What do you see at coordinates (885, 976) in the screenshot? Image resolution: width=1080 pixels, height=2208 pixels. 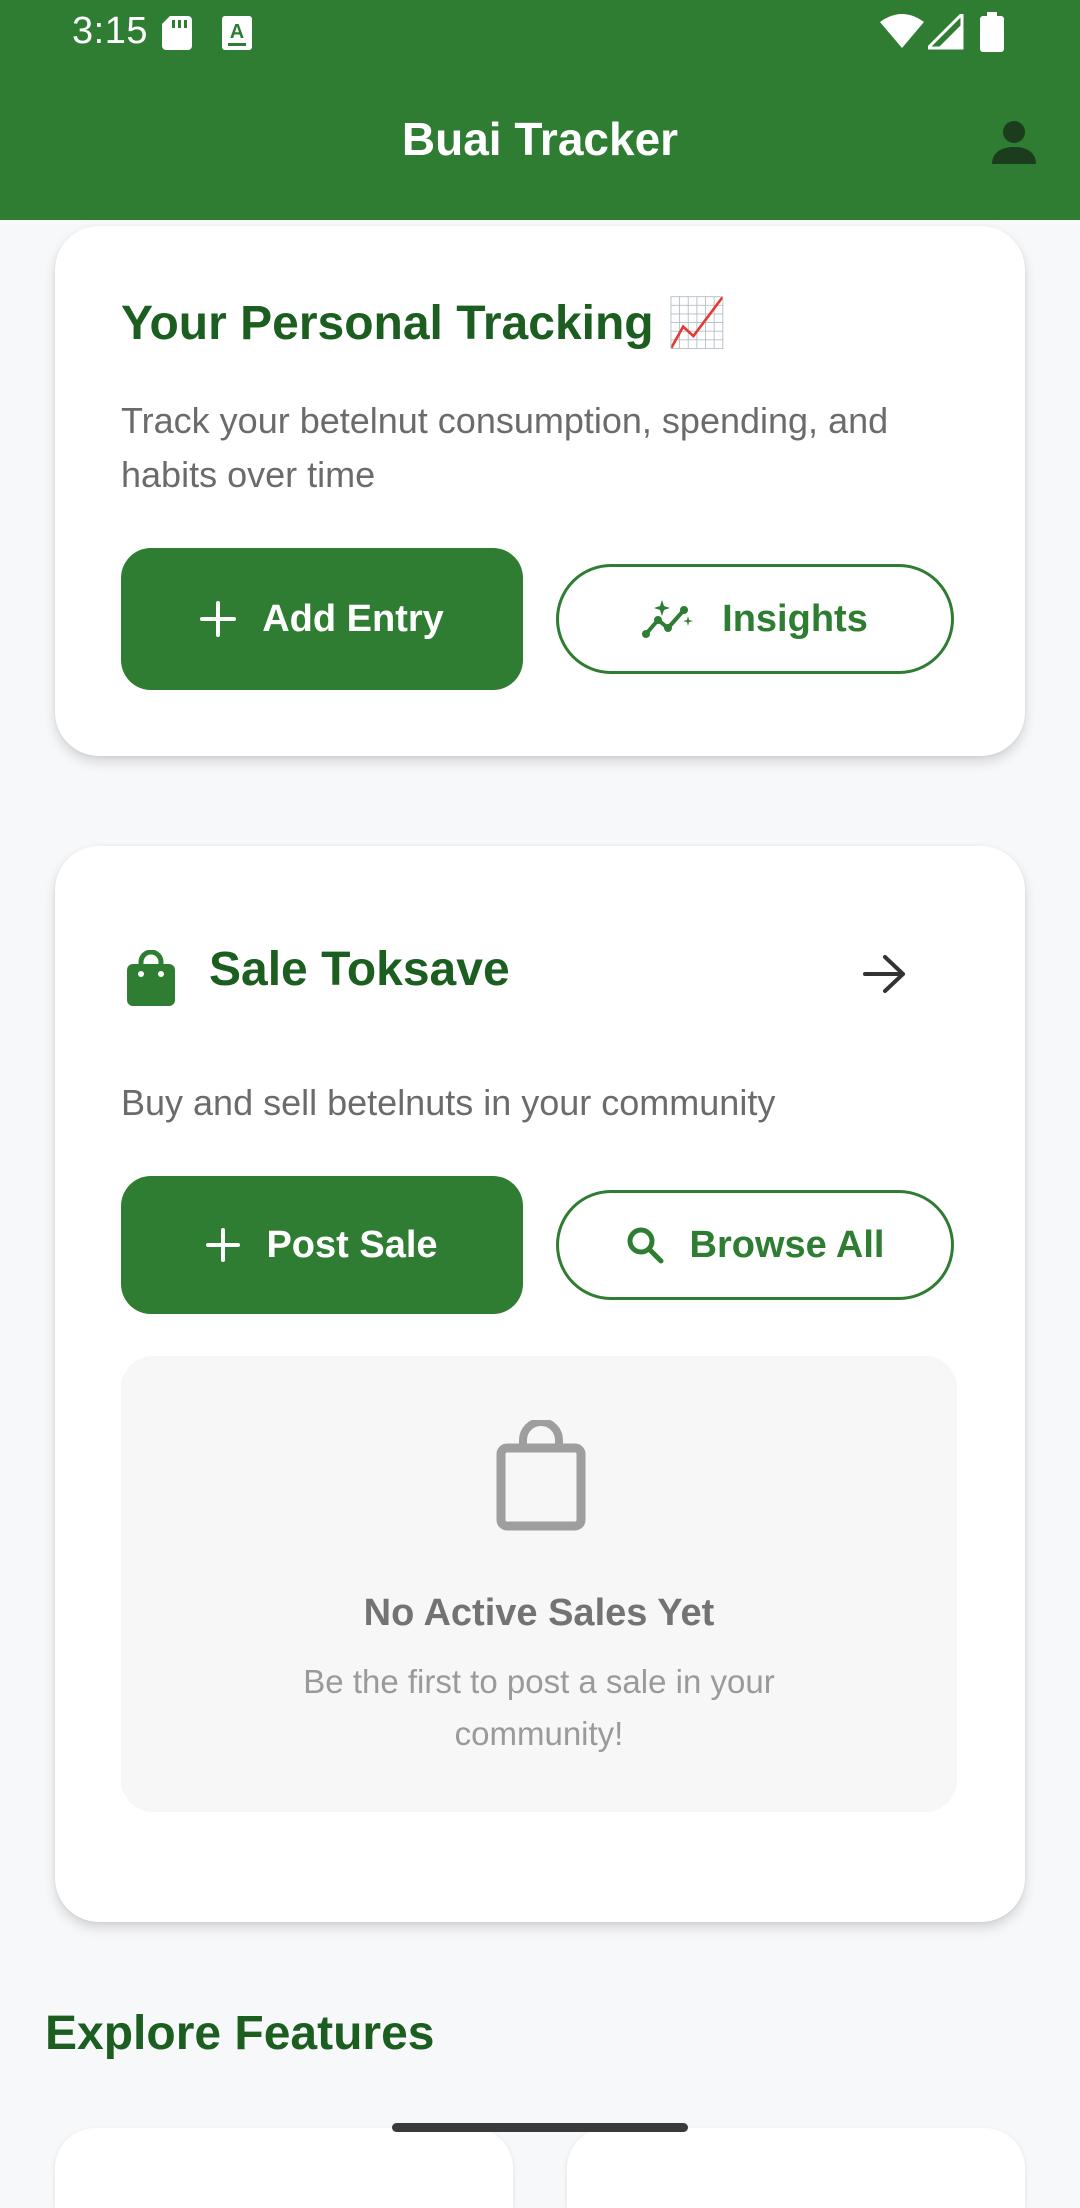 I see `arrow-right-icon` at bounding box center [885, 976].